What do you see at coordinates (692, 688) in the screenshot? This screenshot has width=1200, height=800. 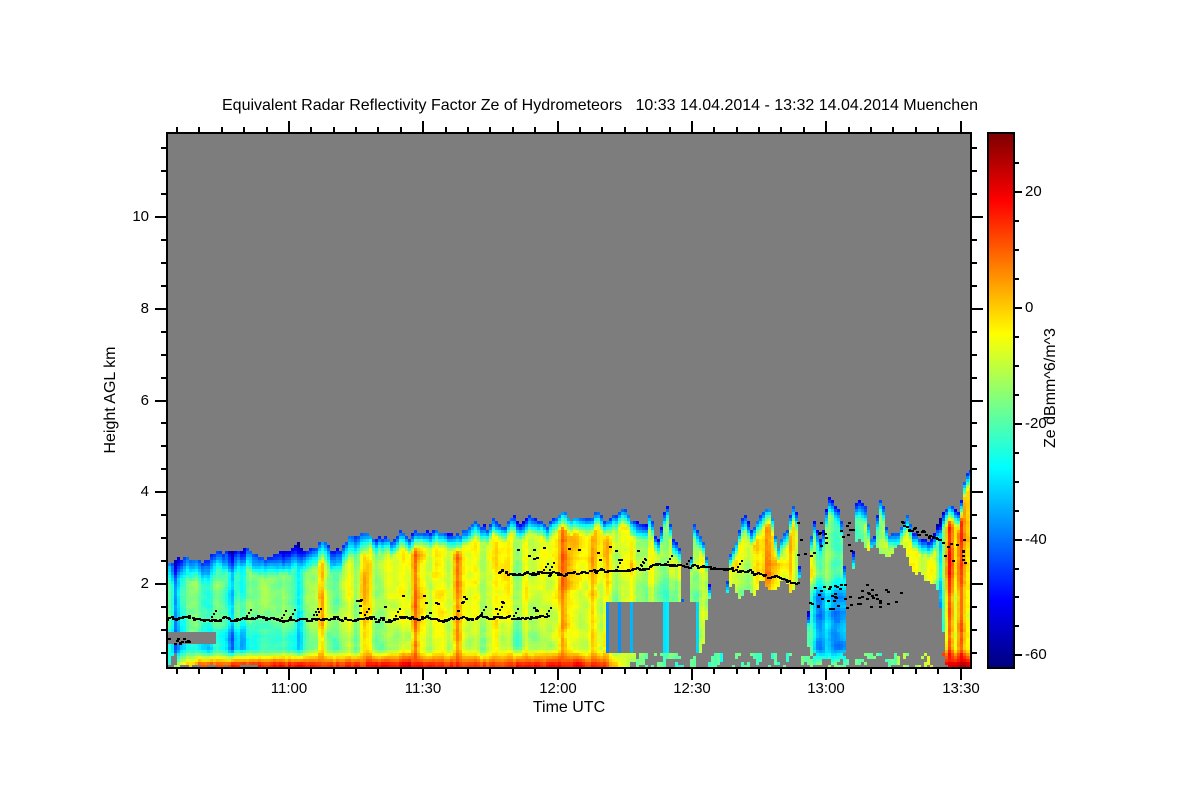 I see `x-tick-label: 12:30` at bounding box center [692, 688].